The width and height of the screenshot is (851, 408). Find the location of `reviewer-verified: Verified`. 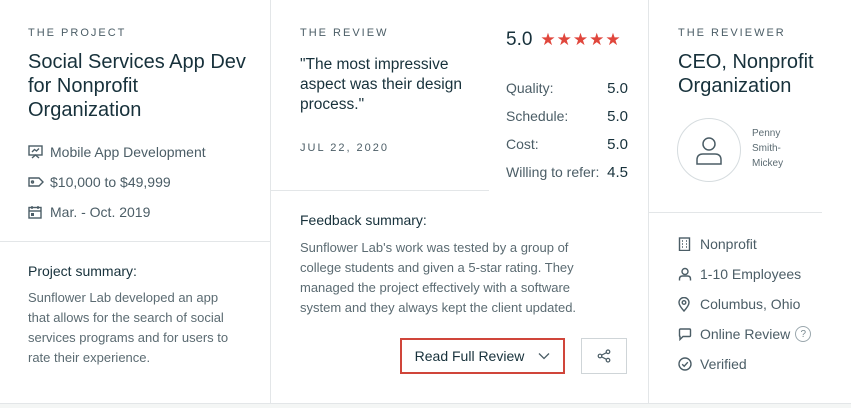

reviewer-verified: Verified is located at coordinates (712, 364).